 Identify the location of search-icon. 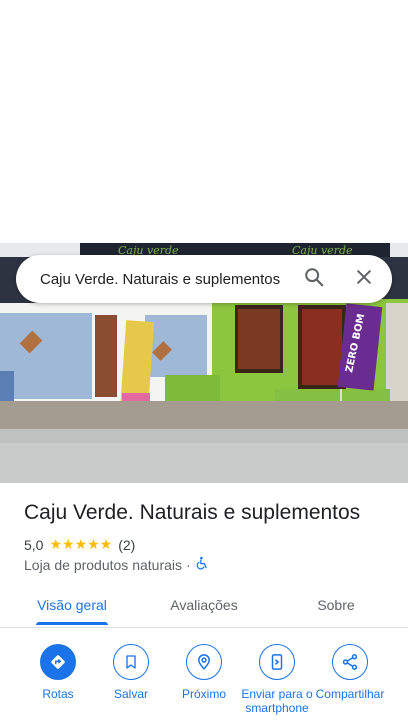
(314, 279).